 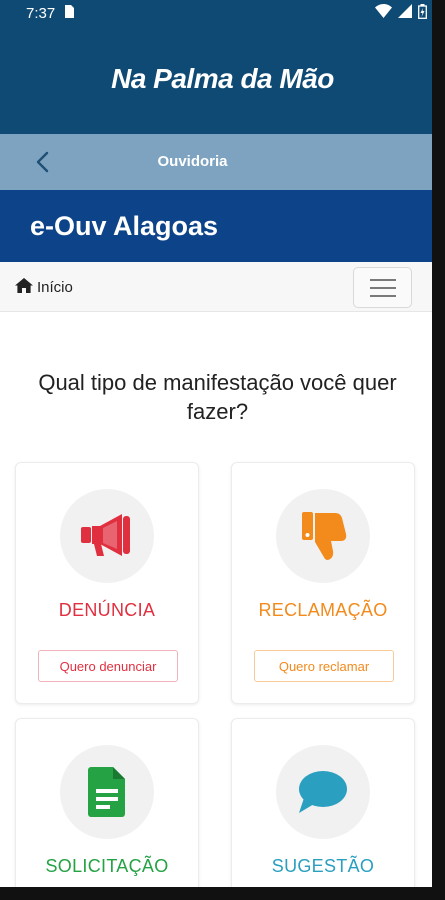 What do you see at coordinates (323, 536) in the screenshot?
I see `thumbs-down-icon` at bounding box center [323, 536].